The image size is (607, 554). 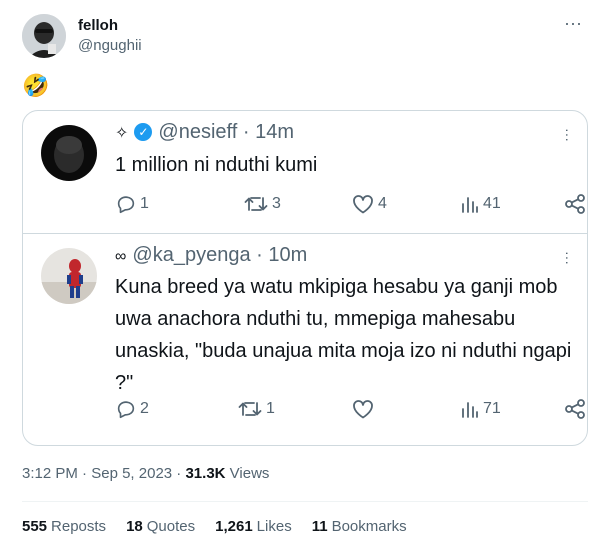 I want to click on tweet-actions: 1 3 4 41, so click(x=350, y=204).